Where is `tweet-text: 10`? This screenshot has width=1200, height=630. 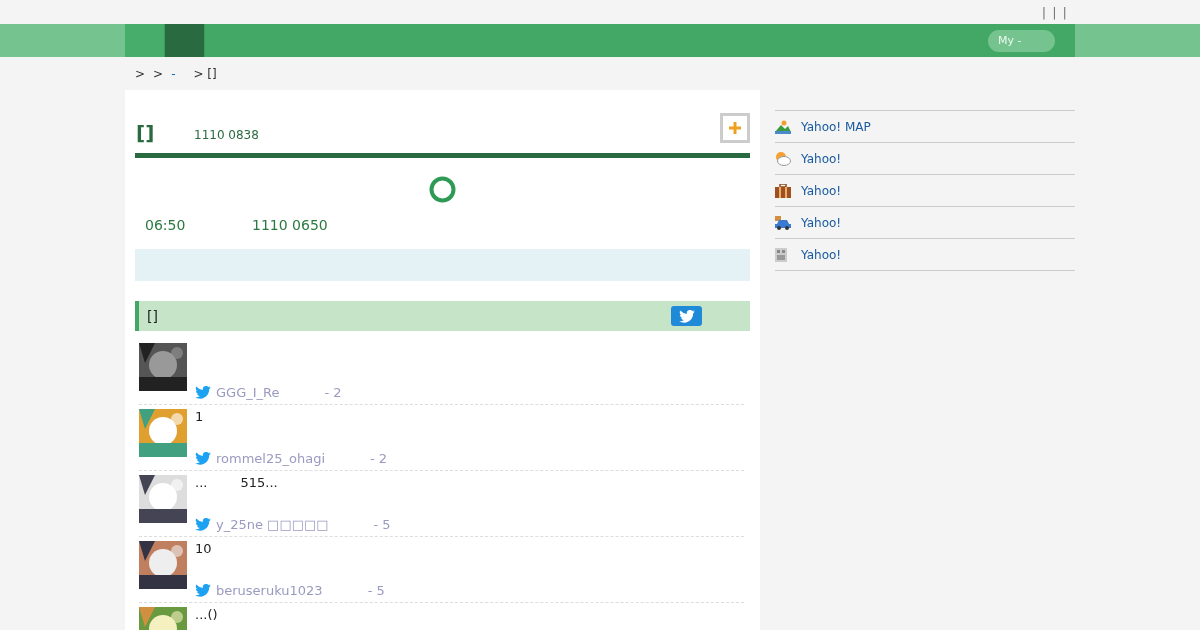
tweet-text: 10 is located at coordinates (204, 548).